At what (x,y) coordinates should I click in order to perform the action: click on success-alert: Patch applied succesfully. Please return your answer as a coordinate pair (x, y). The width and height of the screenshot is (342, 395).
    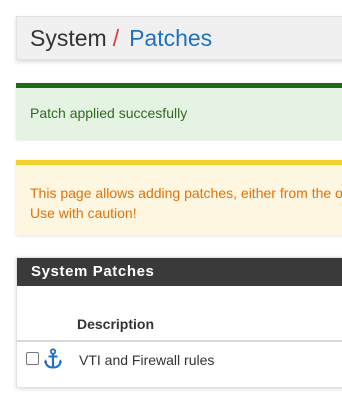
    Looking at the image, I should click on (179, 111).